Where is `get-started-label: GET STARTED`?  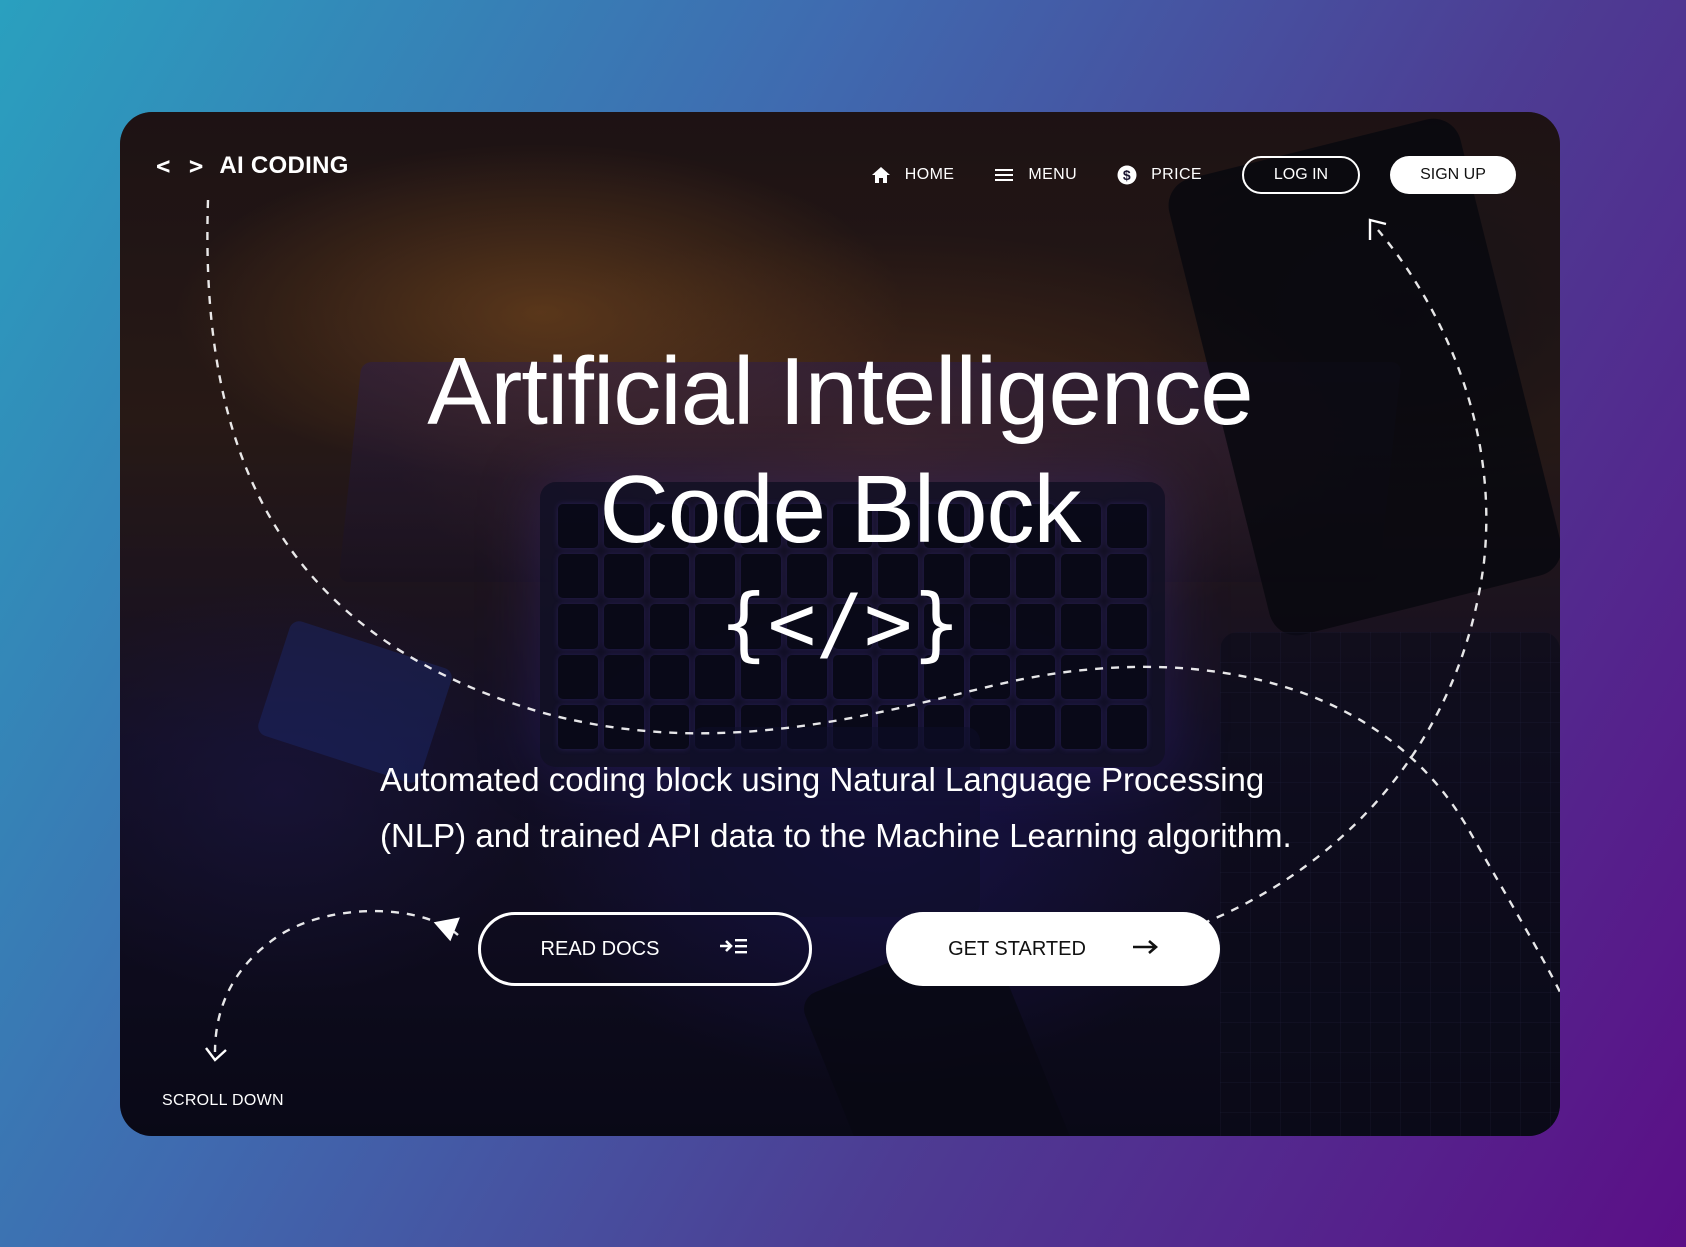
get-started-label: GET STARTED is located at coordinates (1017, 948).